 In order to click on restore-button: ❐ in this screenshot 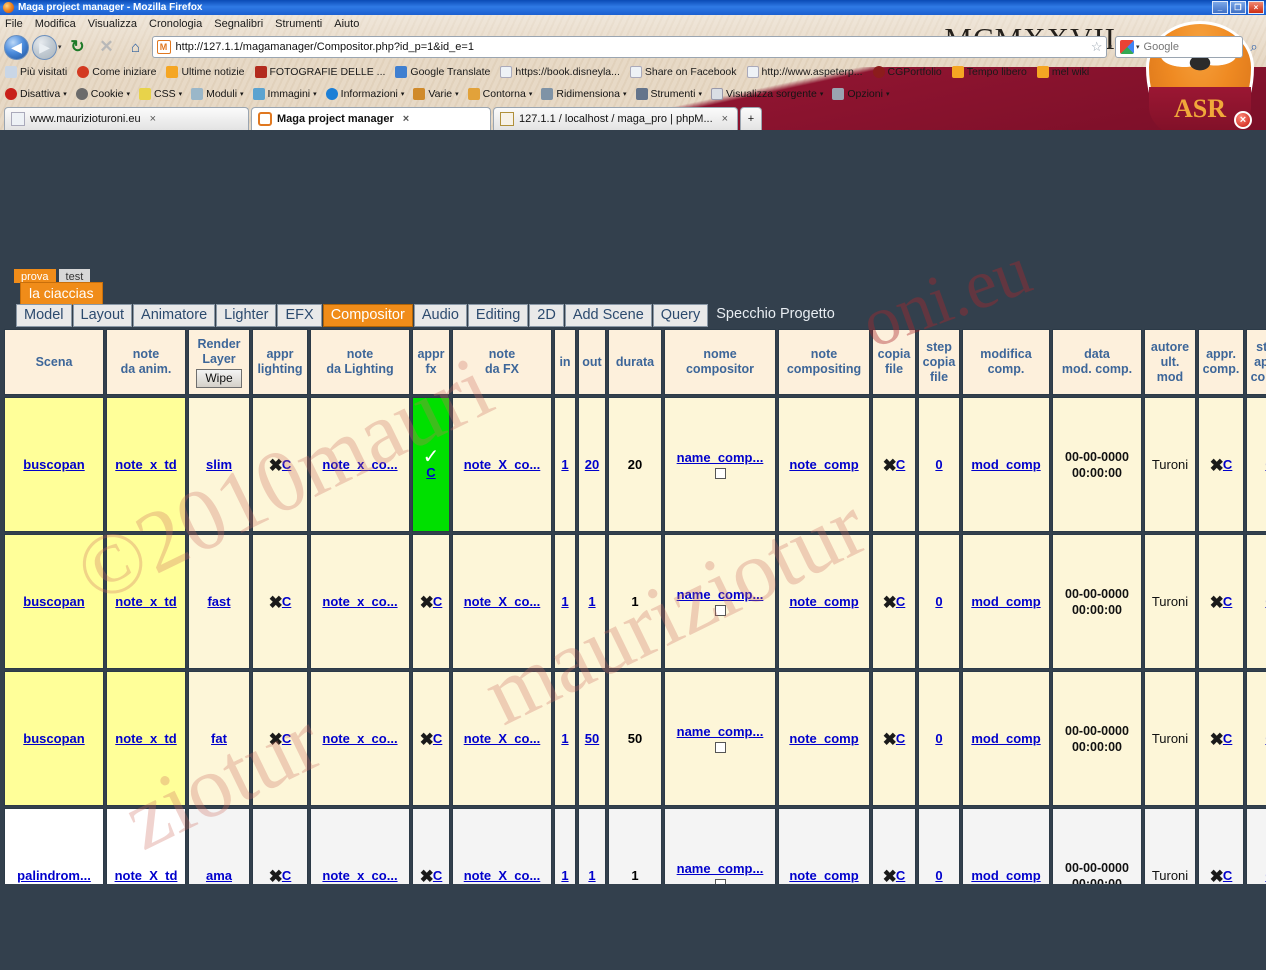, I will do `click(1238, 7)`.